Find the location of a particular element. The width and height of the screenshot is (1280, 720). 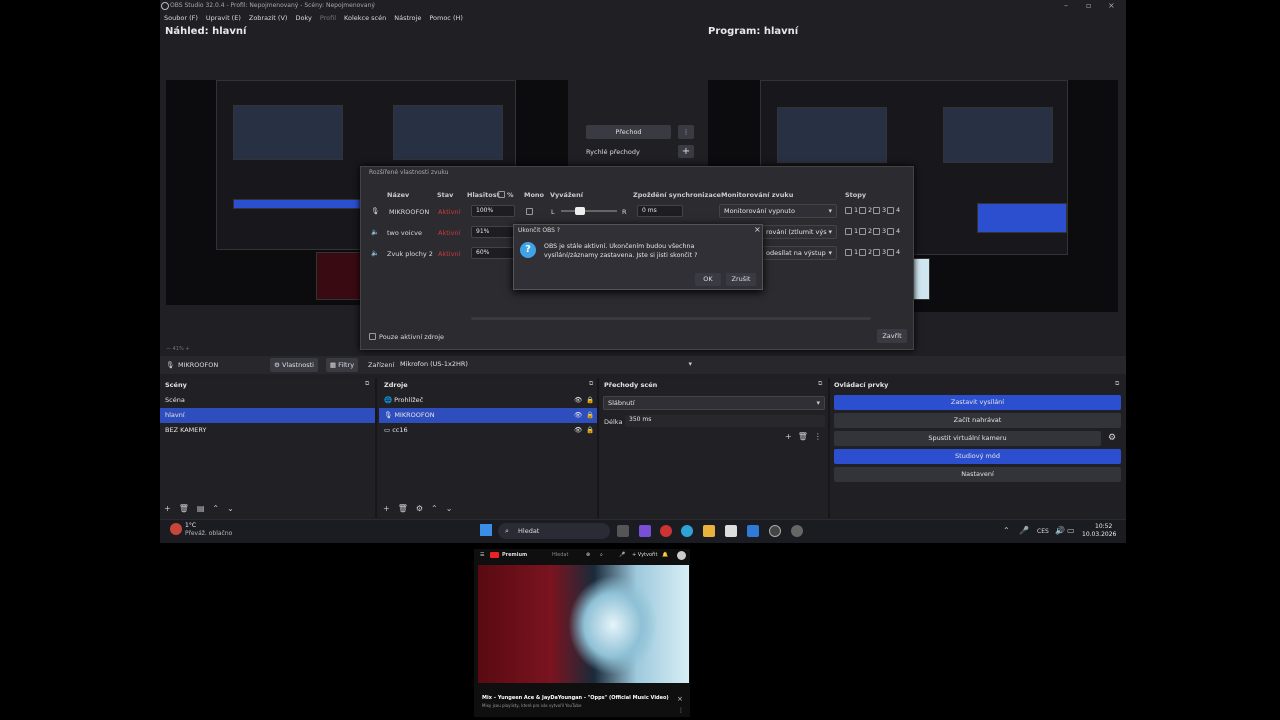

mail-icon is located at coordinates (753, 531).